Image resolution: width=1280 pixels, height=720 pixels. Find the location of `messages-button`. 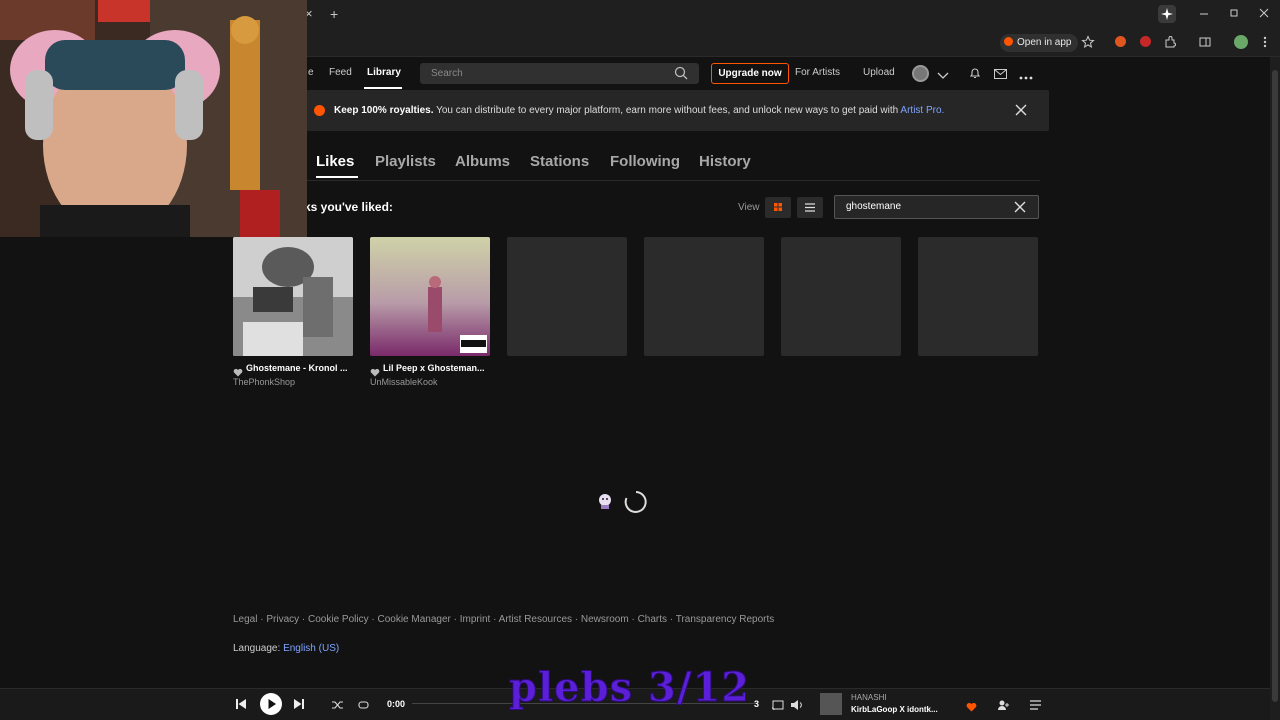

messages-button is located at coordinates (1000, 76).